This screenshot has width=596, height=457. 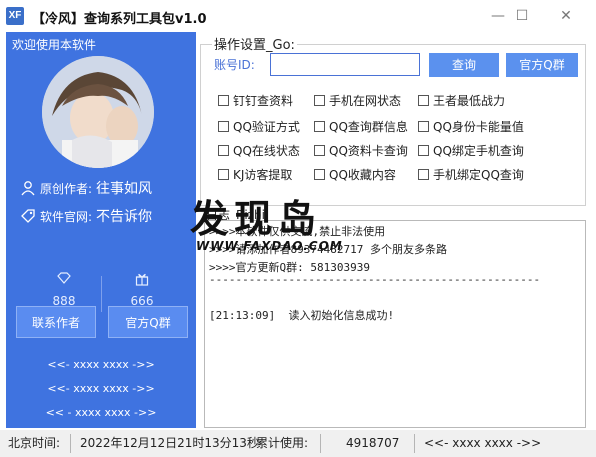 I want to click on status-link: <<- xxxx xxxx ->>, so click(x=482, y=443).